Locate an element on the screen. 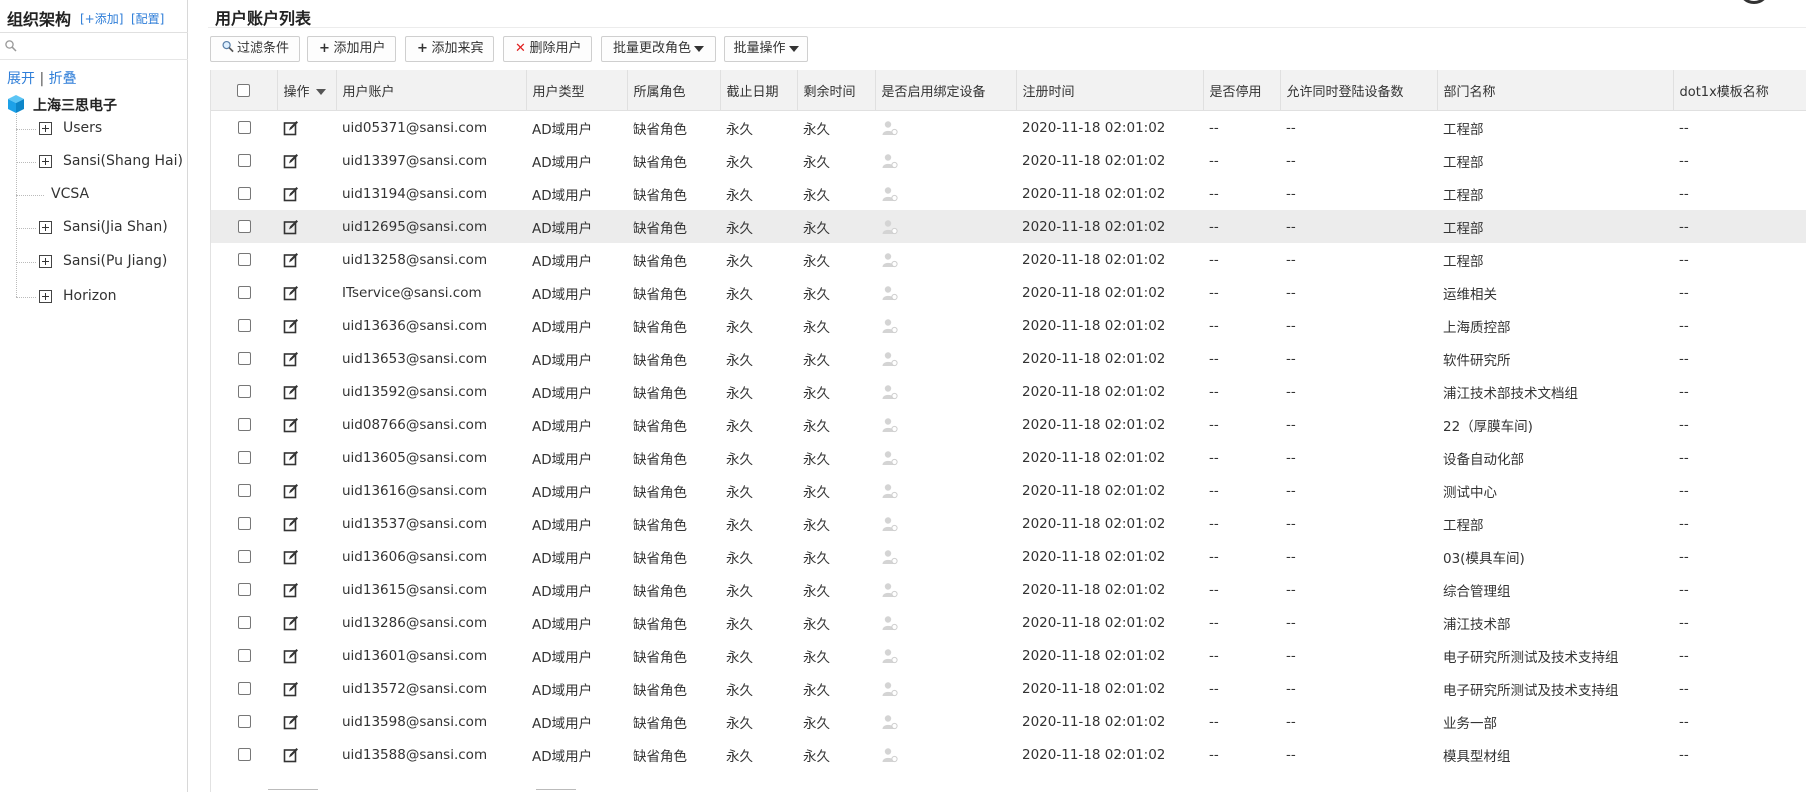 This screenshot has width=1806, height=793. caret-down-icon is located at coordinates (320, 92).